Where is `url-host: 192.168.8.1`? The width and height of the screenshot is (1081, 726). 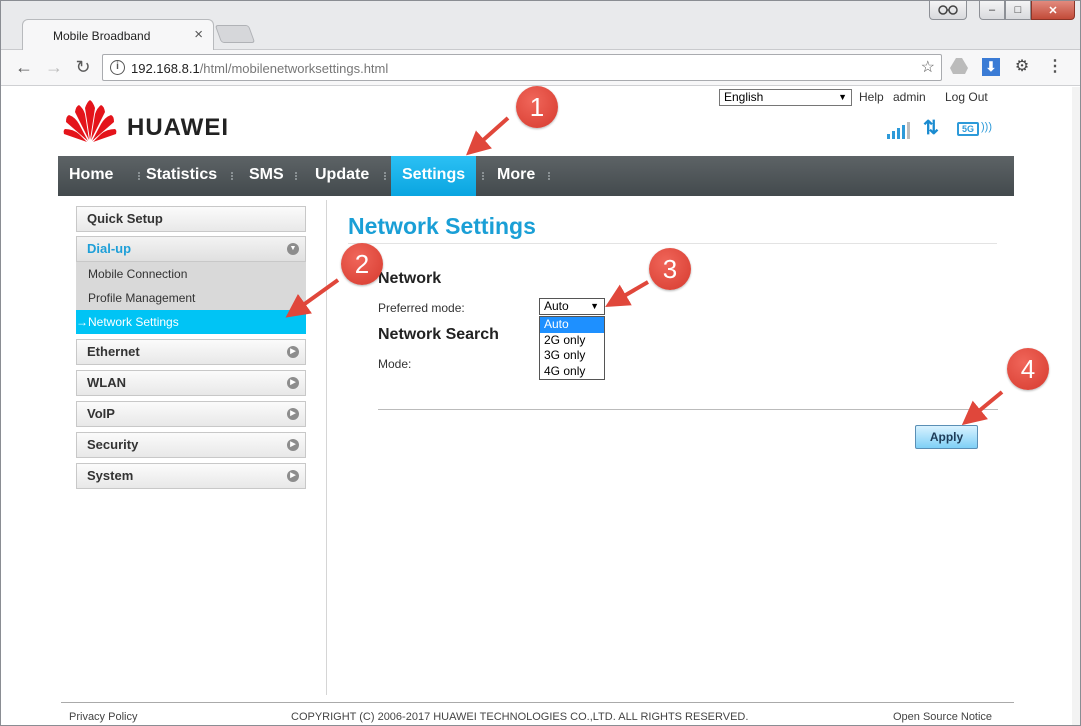 url-host: 192.168.8.1 is located at coordinates (165, 68).